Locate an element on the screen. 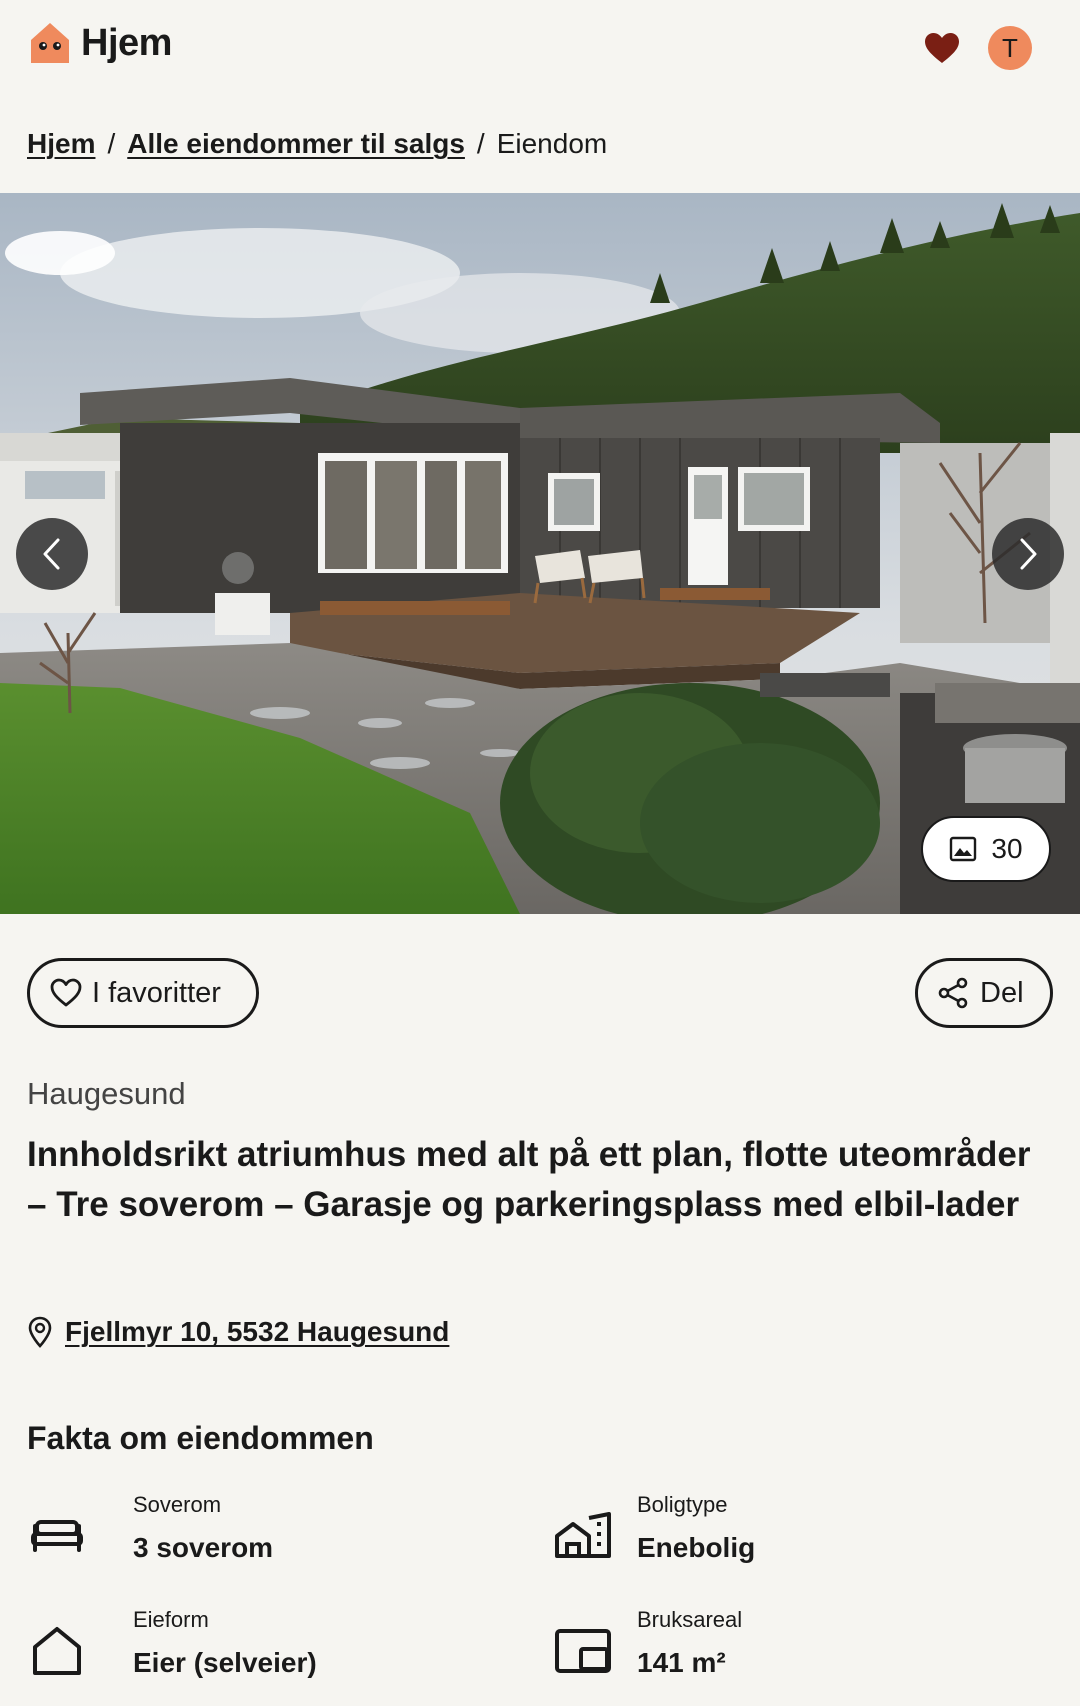 This screenshot has width=1080, height=1706. fact-value: Eier (selveier) is located at coordinates (225, 1662).